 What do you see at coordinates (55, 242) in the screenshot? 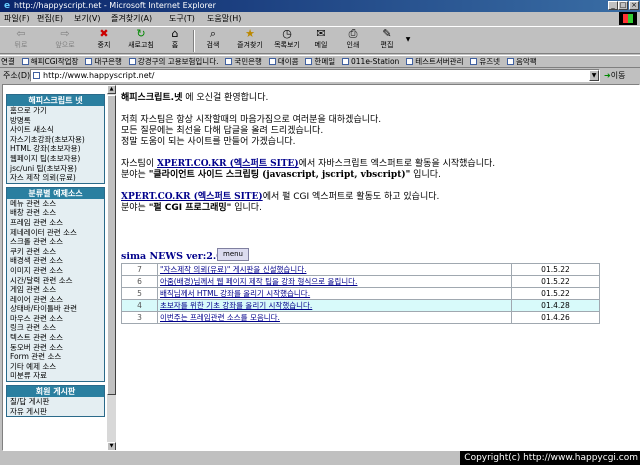
I see `sidebar-item: 스크롤 관련 소스` at bounding box center [55, 242].